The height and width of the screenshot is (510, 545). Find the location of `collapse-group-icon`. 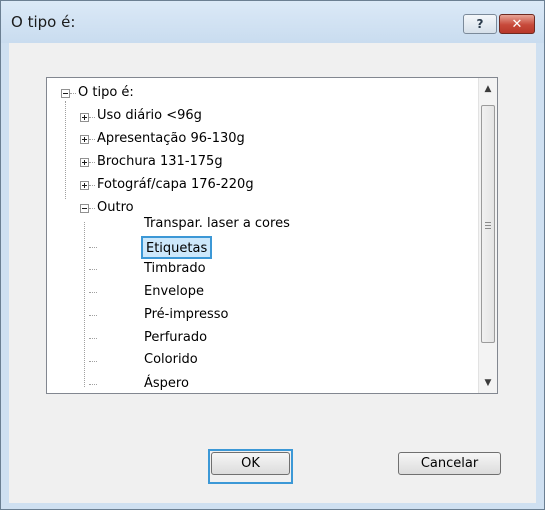

collapse-group-icon is located at coordinates (84, 208).